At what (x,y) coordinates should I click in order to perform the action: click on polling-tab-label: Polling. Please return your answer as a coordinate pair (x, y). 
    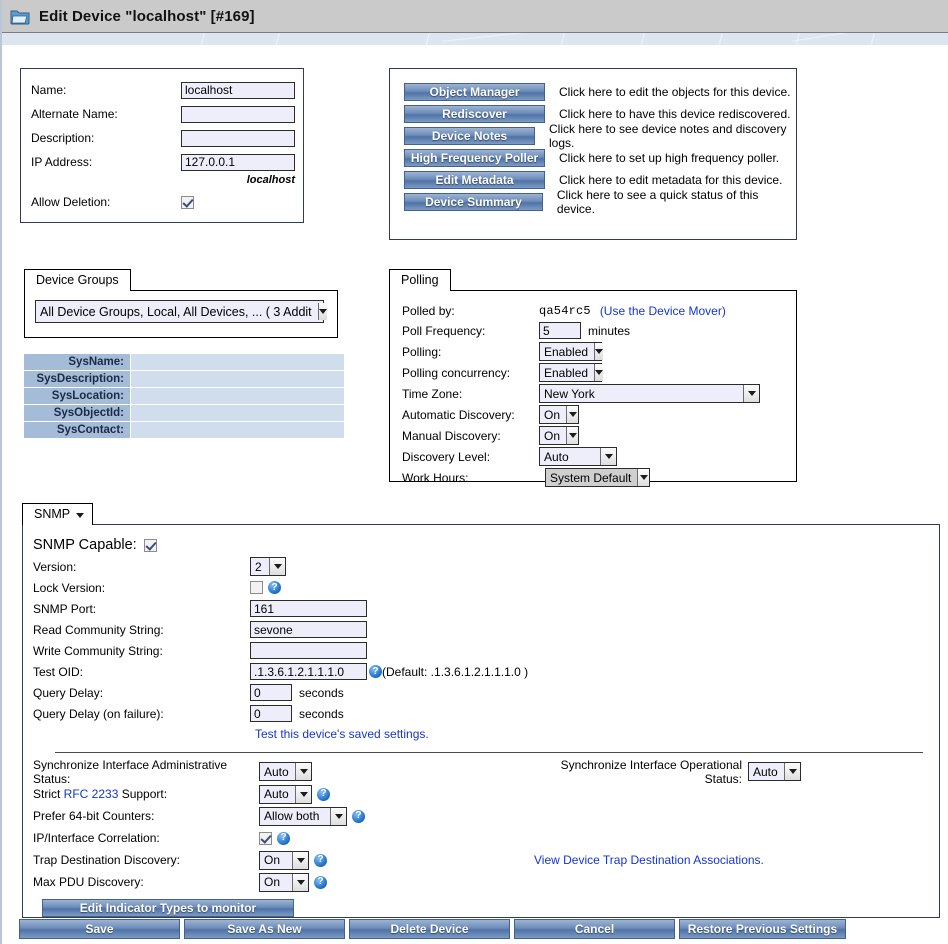
    Looking at the image, I should click on (420, 280).